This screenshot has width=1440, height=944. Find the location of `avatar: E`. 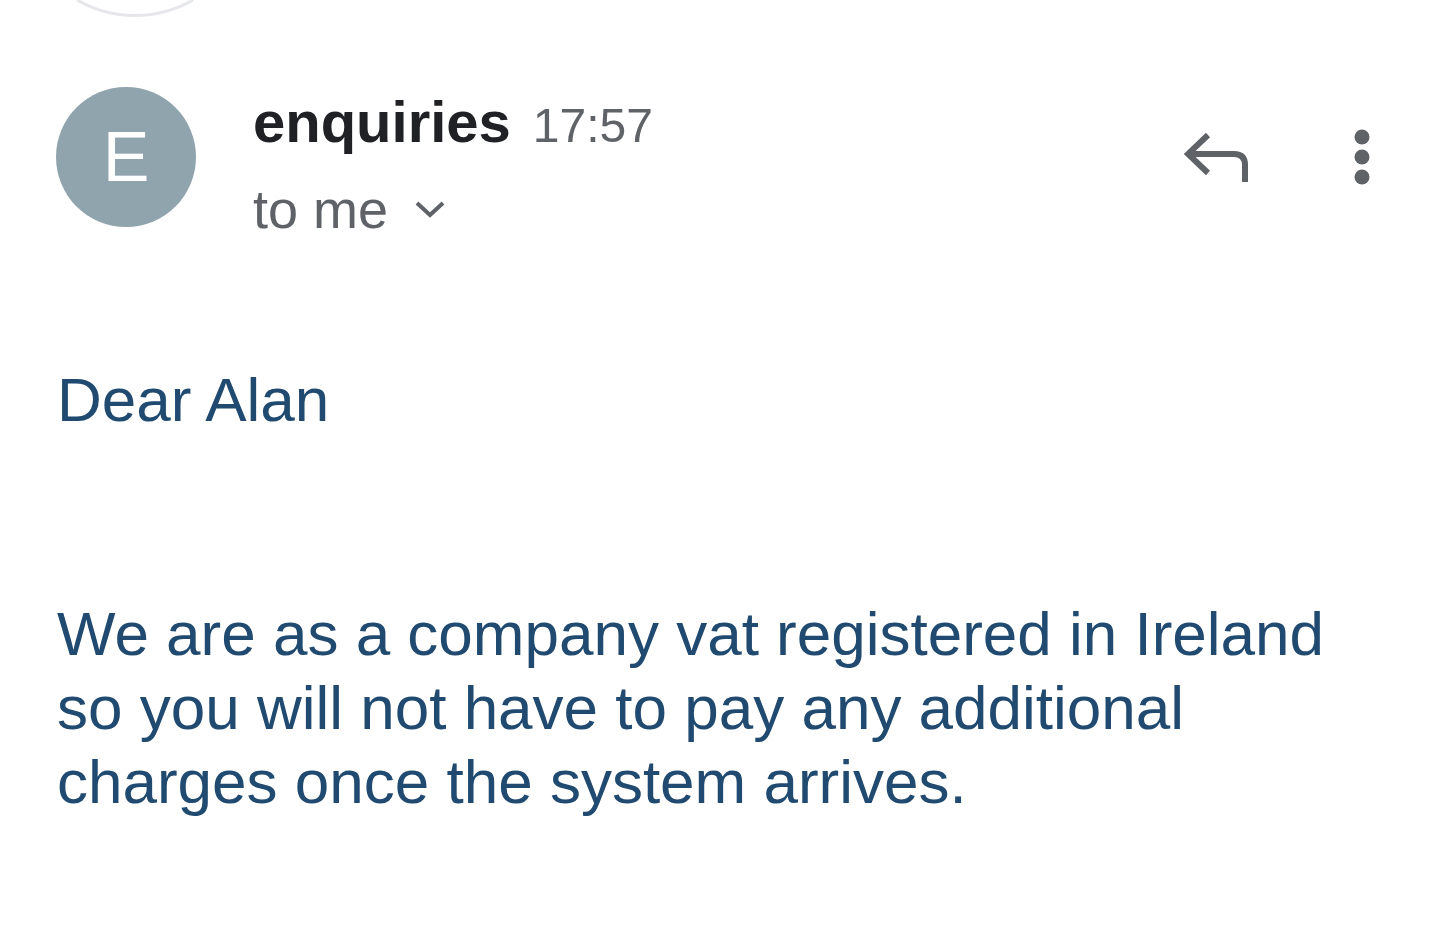

avatar: E is located at coordinates (126, 157).